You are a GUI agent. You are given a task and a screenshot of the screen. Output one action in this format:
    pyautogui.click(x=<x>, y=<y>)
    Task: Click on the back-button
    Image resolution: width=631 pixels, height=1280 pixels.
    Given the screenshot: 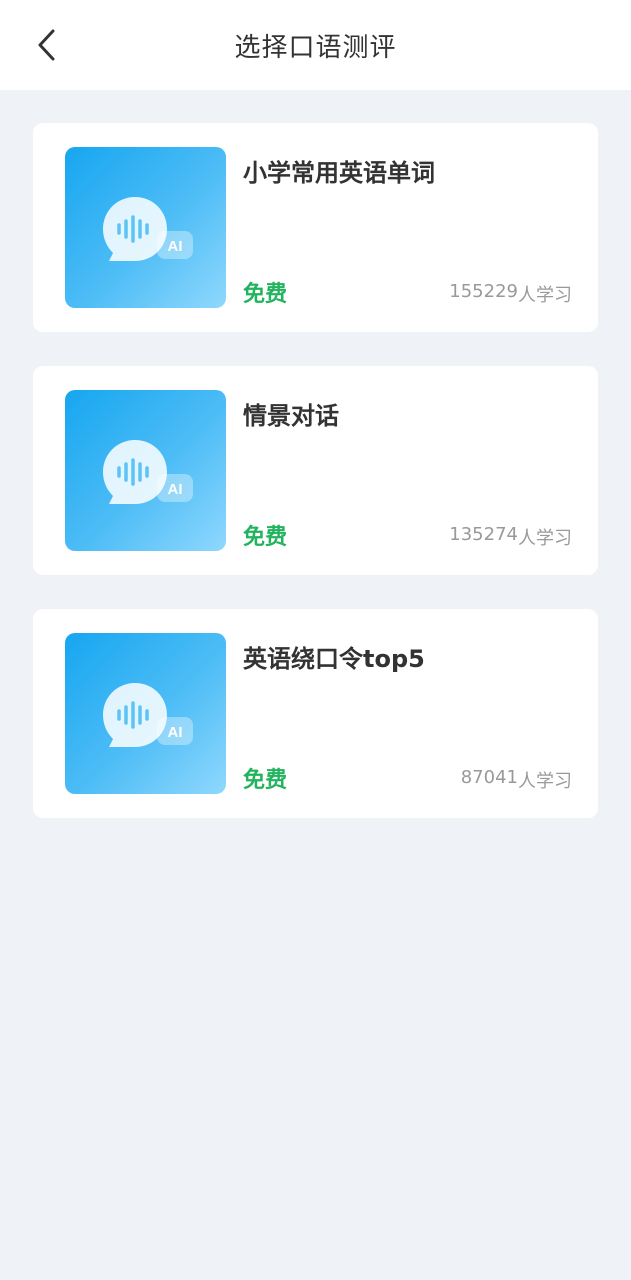 What is the action you would take?
    pyautogui.click(x=46, y=45)
    